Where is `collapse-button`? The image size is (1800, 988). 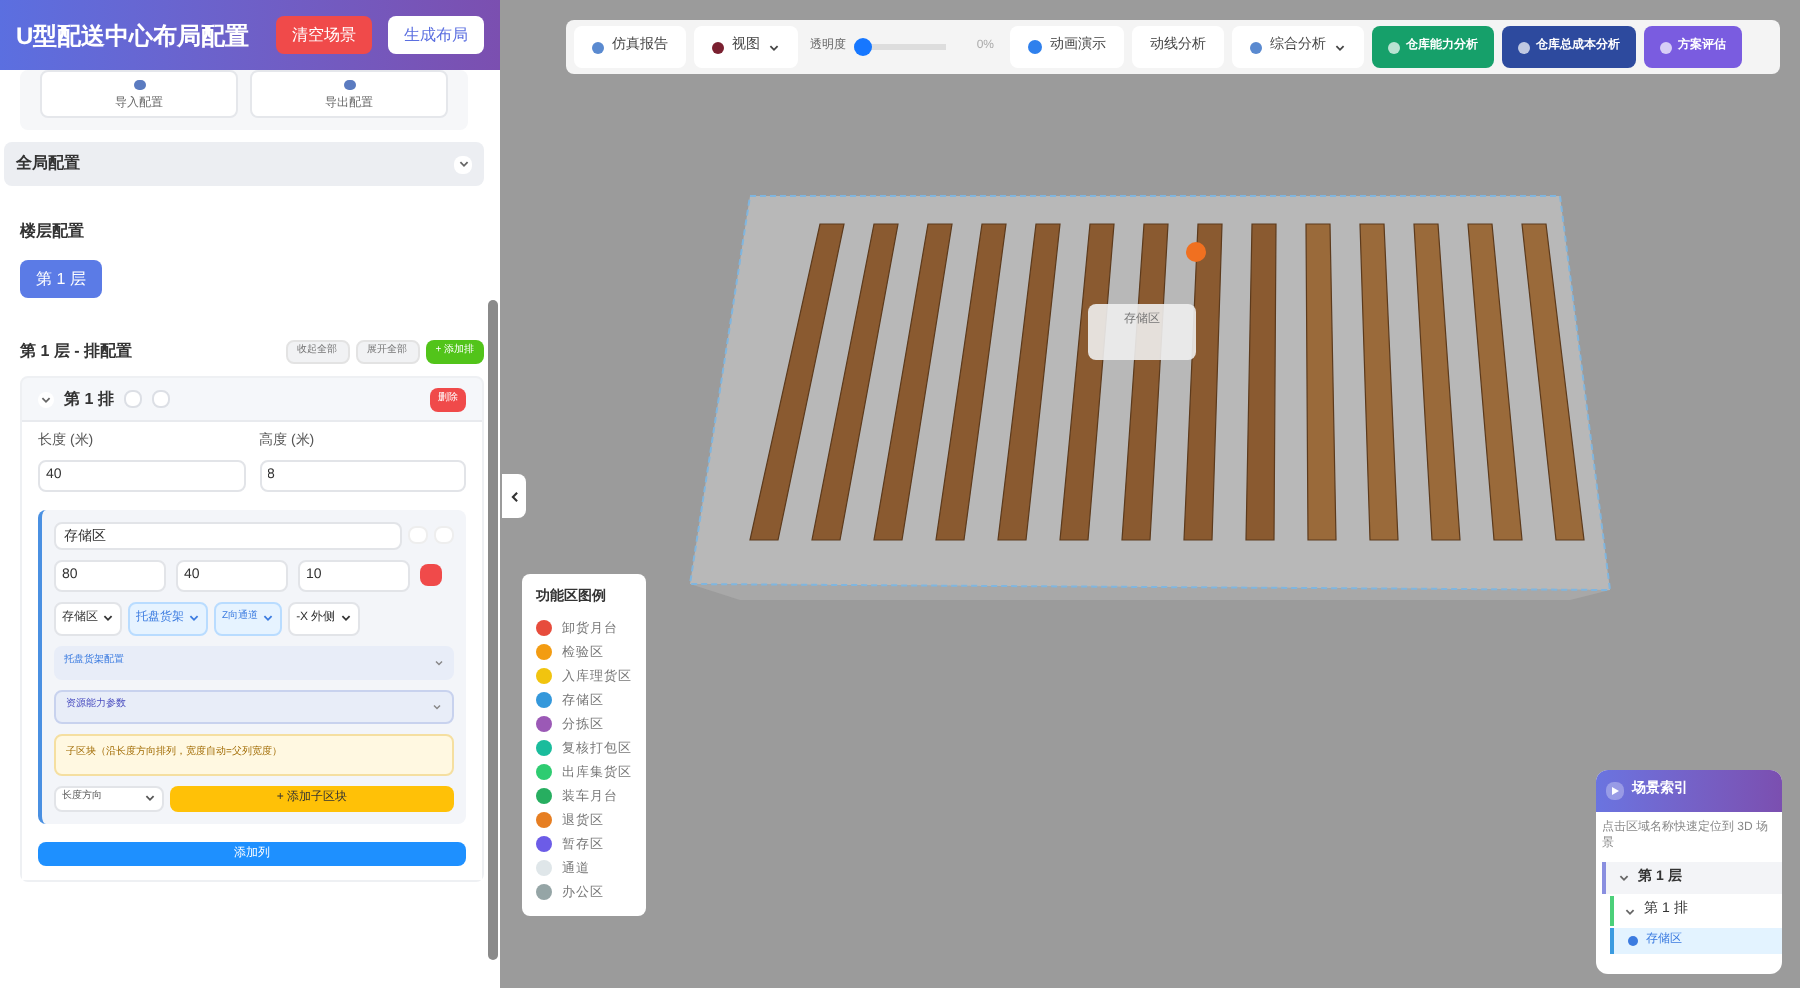
collapse-button is located at coordinates (514, 496).